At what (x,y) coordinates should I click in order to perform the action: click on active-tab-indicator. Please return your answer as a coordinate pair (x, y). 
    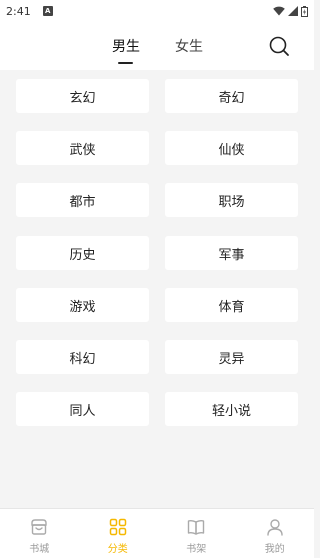
    Looking at the image, I should click on (125, 63).